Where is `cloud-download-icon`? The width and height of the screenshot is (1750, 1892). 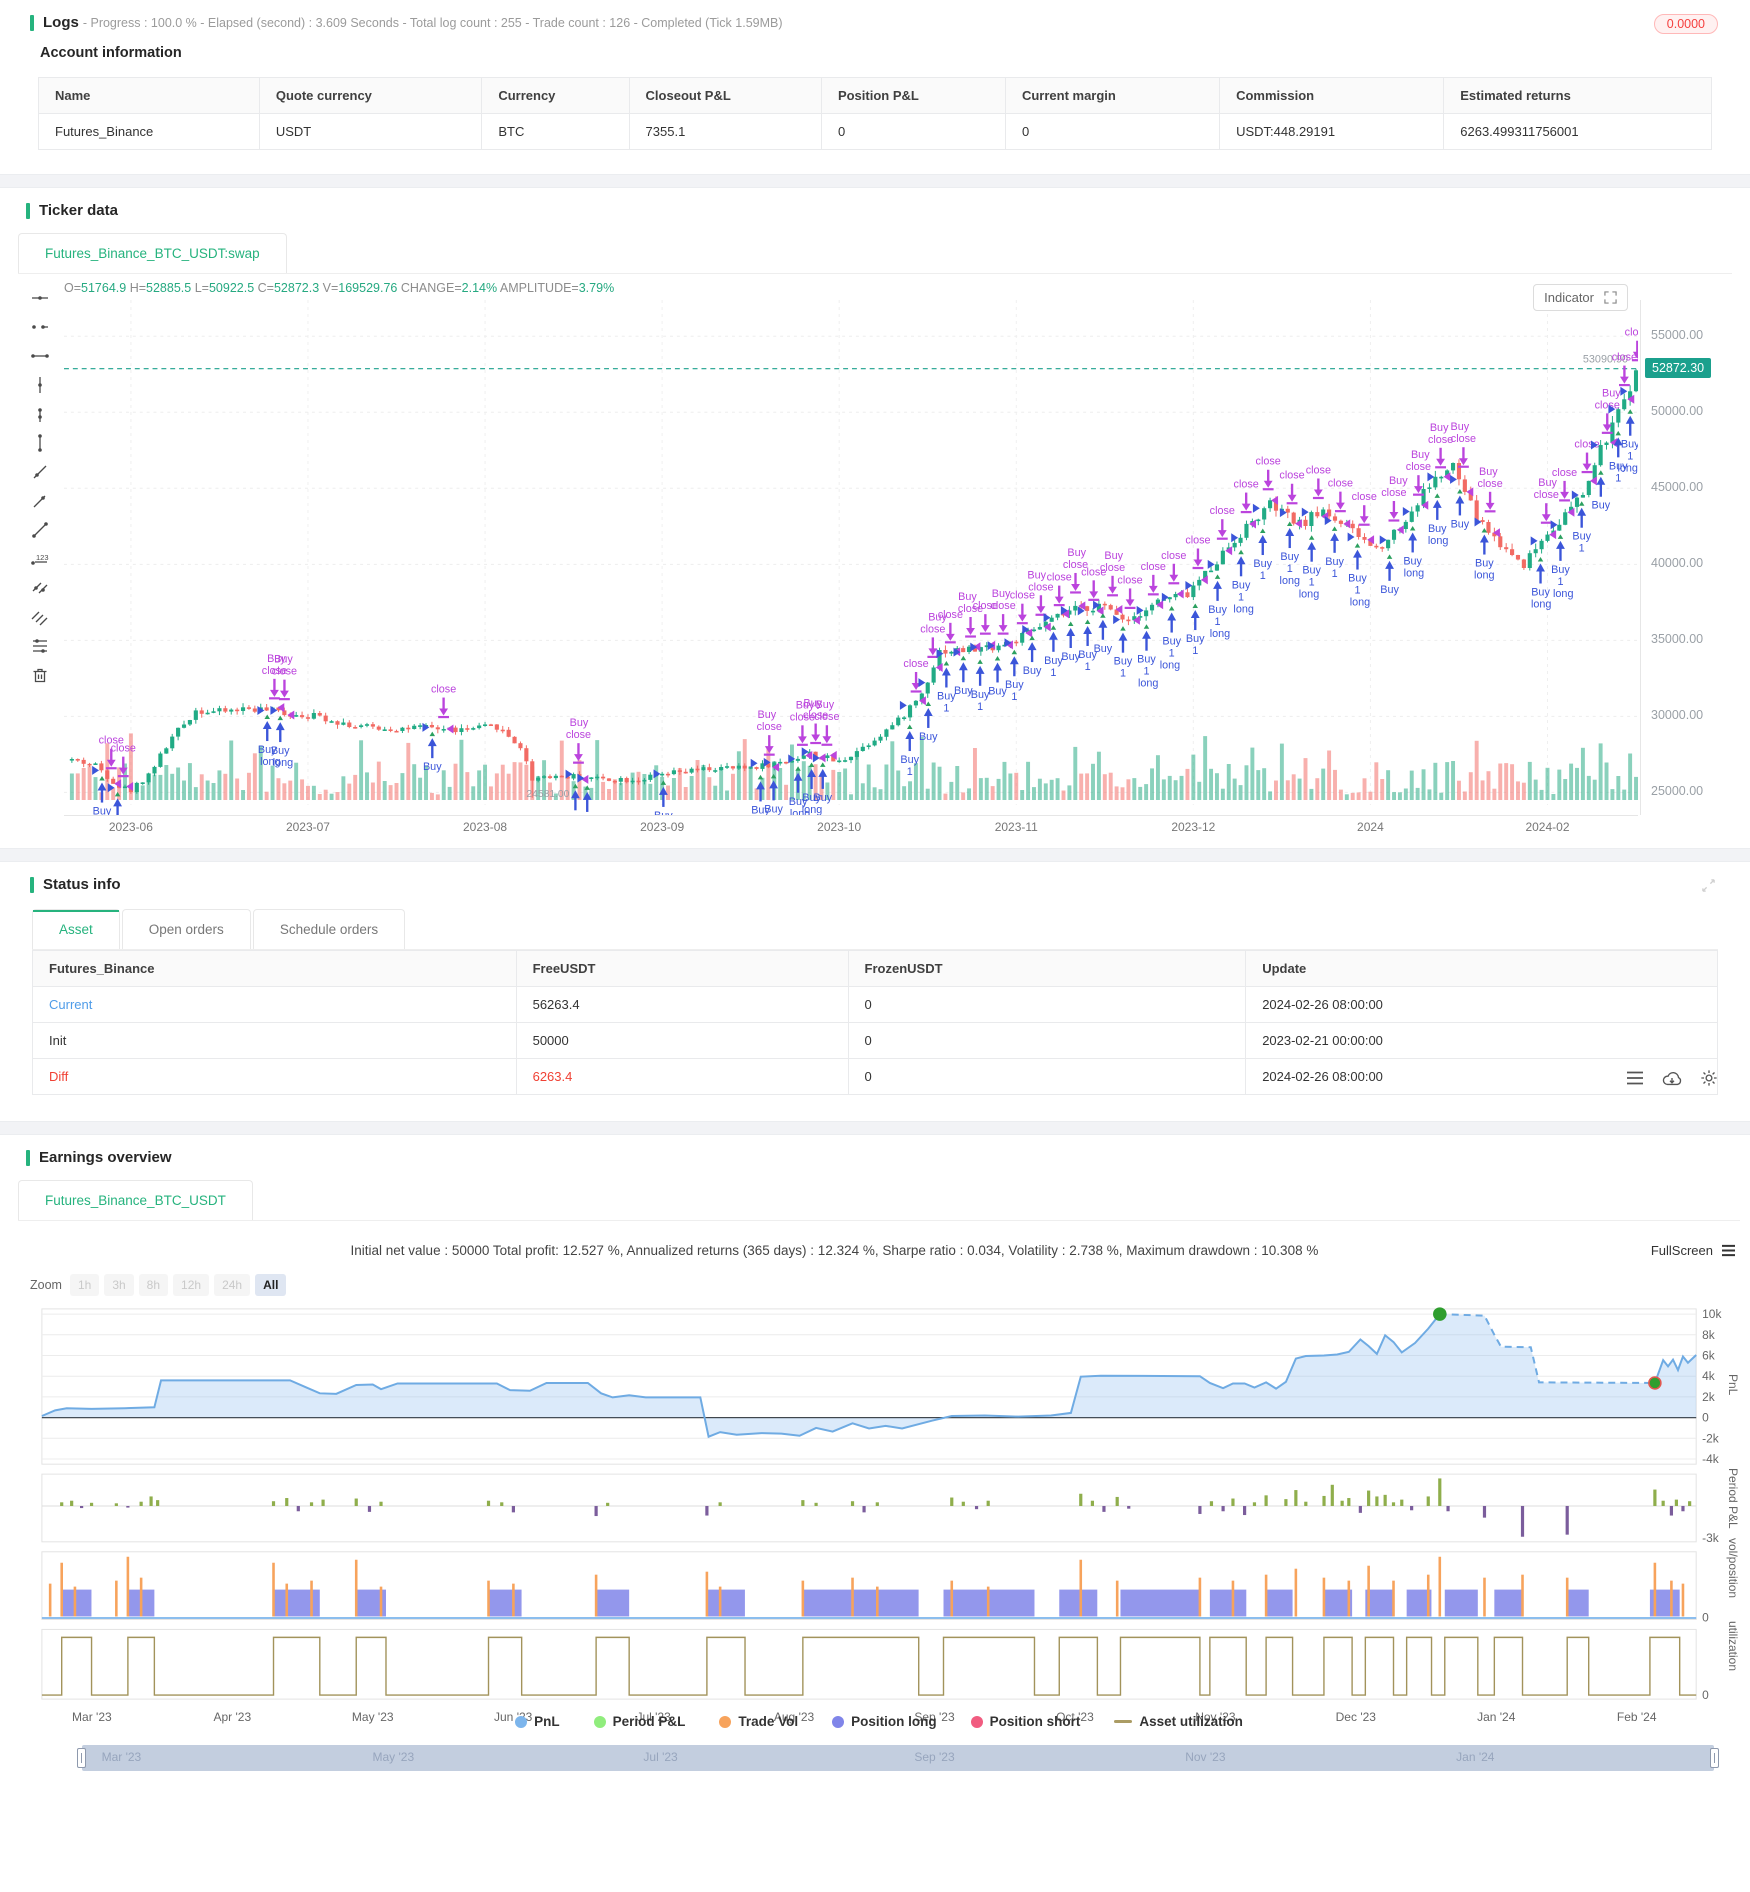 cloud-download-icon is located at coordinates (1672, 1078).